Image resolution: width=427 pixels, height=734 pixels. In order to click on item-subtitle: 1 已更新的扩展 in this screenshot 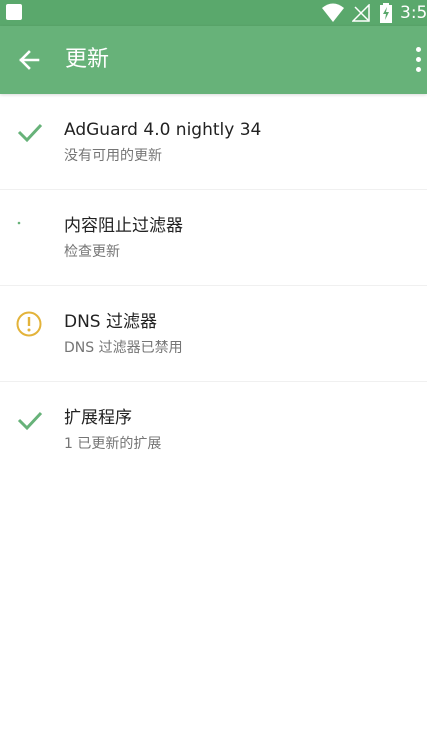, I will do `click(113, 444)`.